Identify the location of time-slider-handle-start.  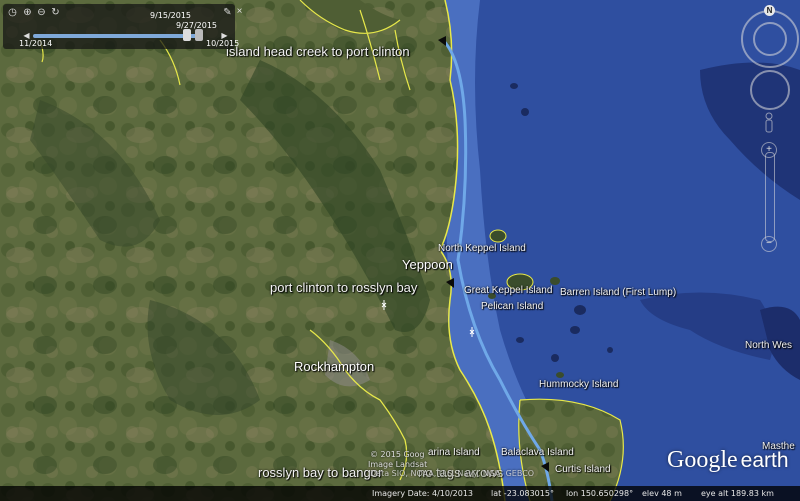
(187, 35).